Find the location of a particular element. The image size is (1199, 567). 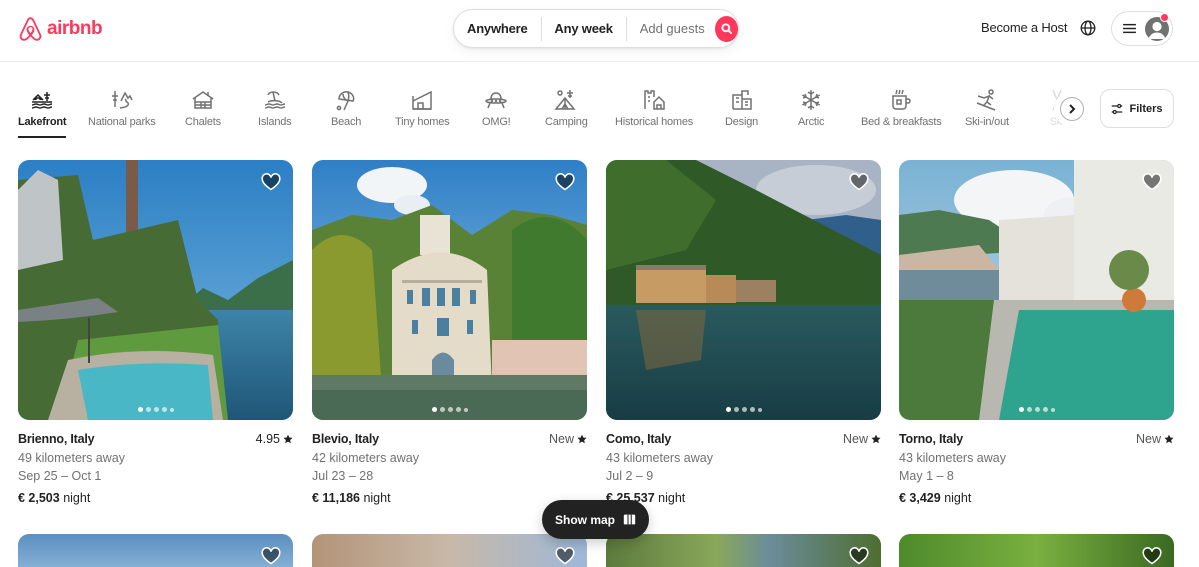

category-label: Beach is located at coordinates (346, 122).